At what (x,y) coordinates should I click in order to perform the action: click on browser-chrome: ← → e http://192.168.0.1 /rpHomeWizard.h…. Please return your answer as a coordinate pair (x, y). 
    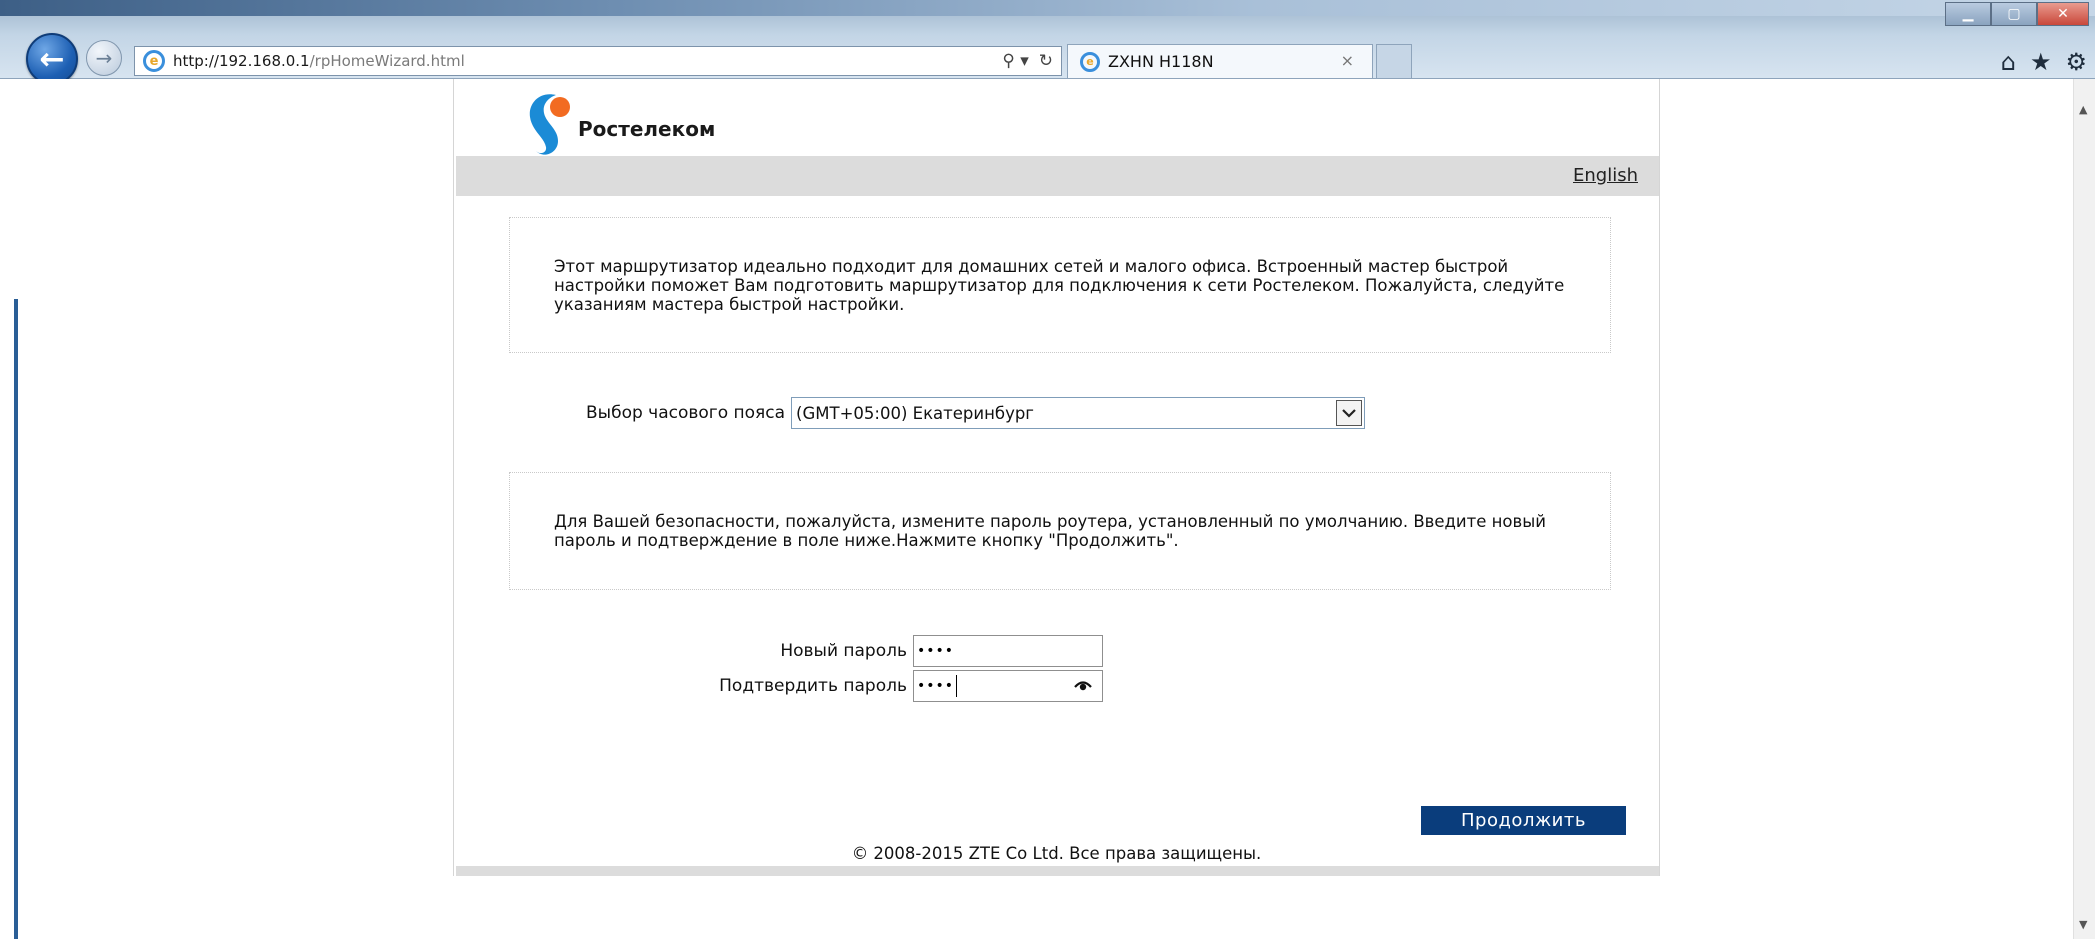
    Looking at the image, I should click on (1047, 42).